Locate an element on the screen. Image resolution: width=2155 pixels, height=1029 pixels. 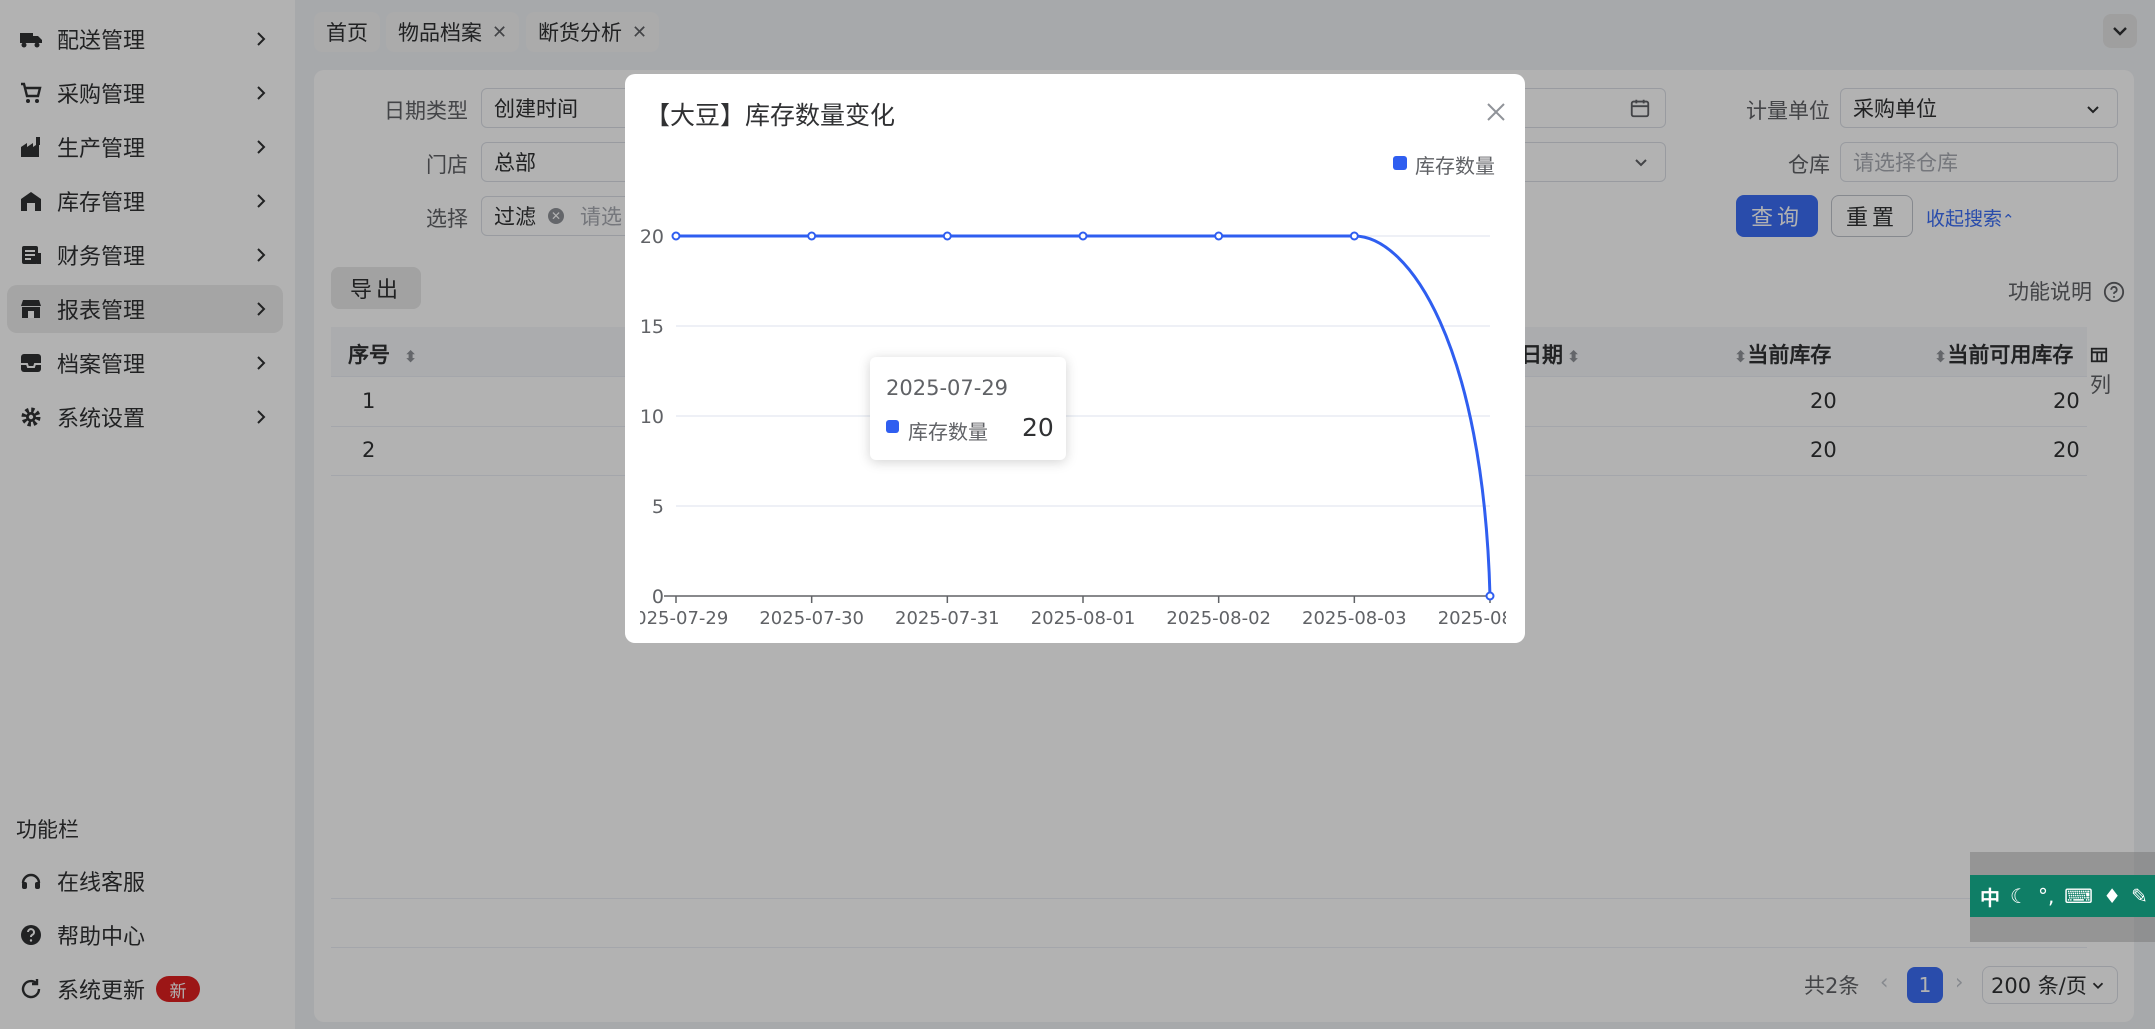
tooltip-value: 20 is located at coordinates (1038, 427).